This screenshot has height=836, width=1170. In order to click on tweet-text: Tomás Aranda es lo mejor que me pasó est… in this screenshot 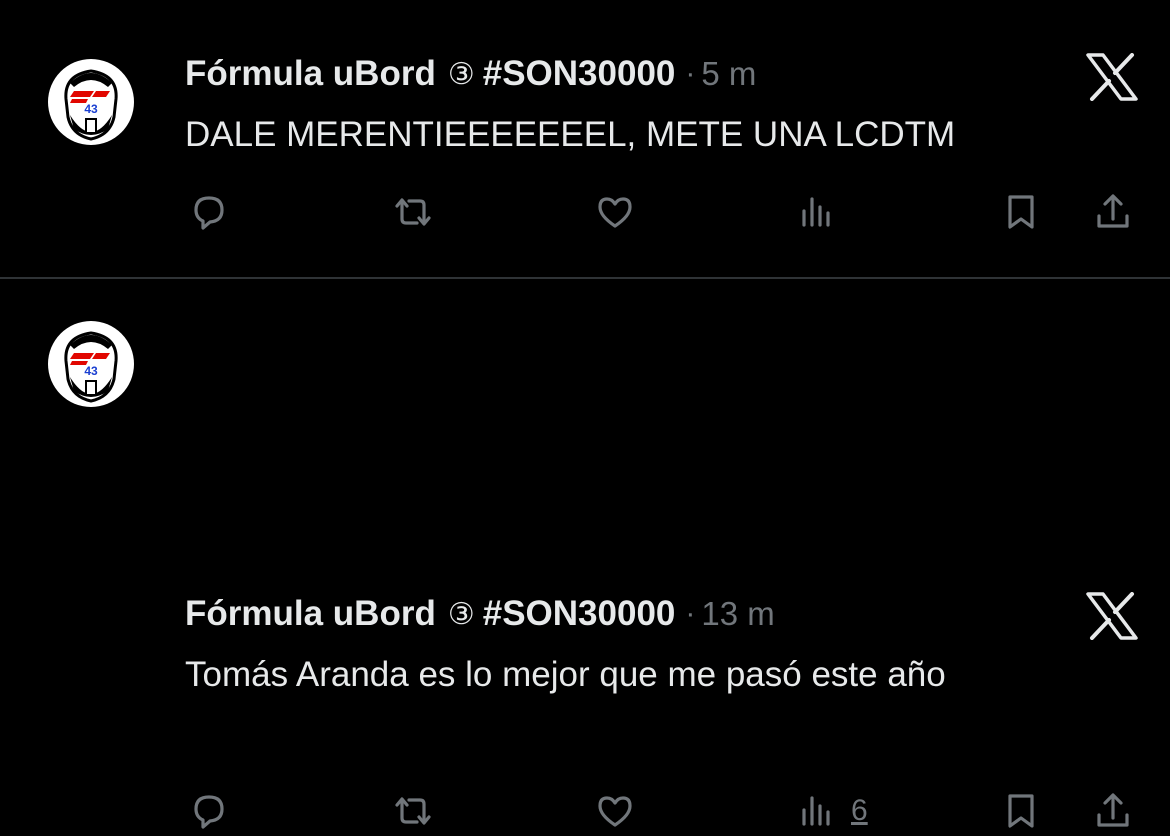, I will do `click(565, 674)`.